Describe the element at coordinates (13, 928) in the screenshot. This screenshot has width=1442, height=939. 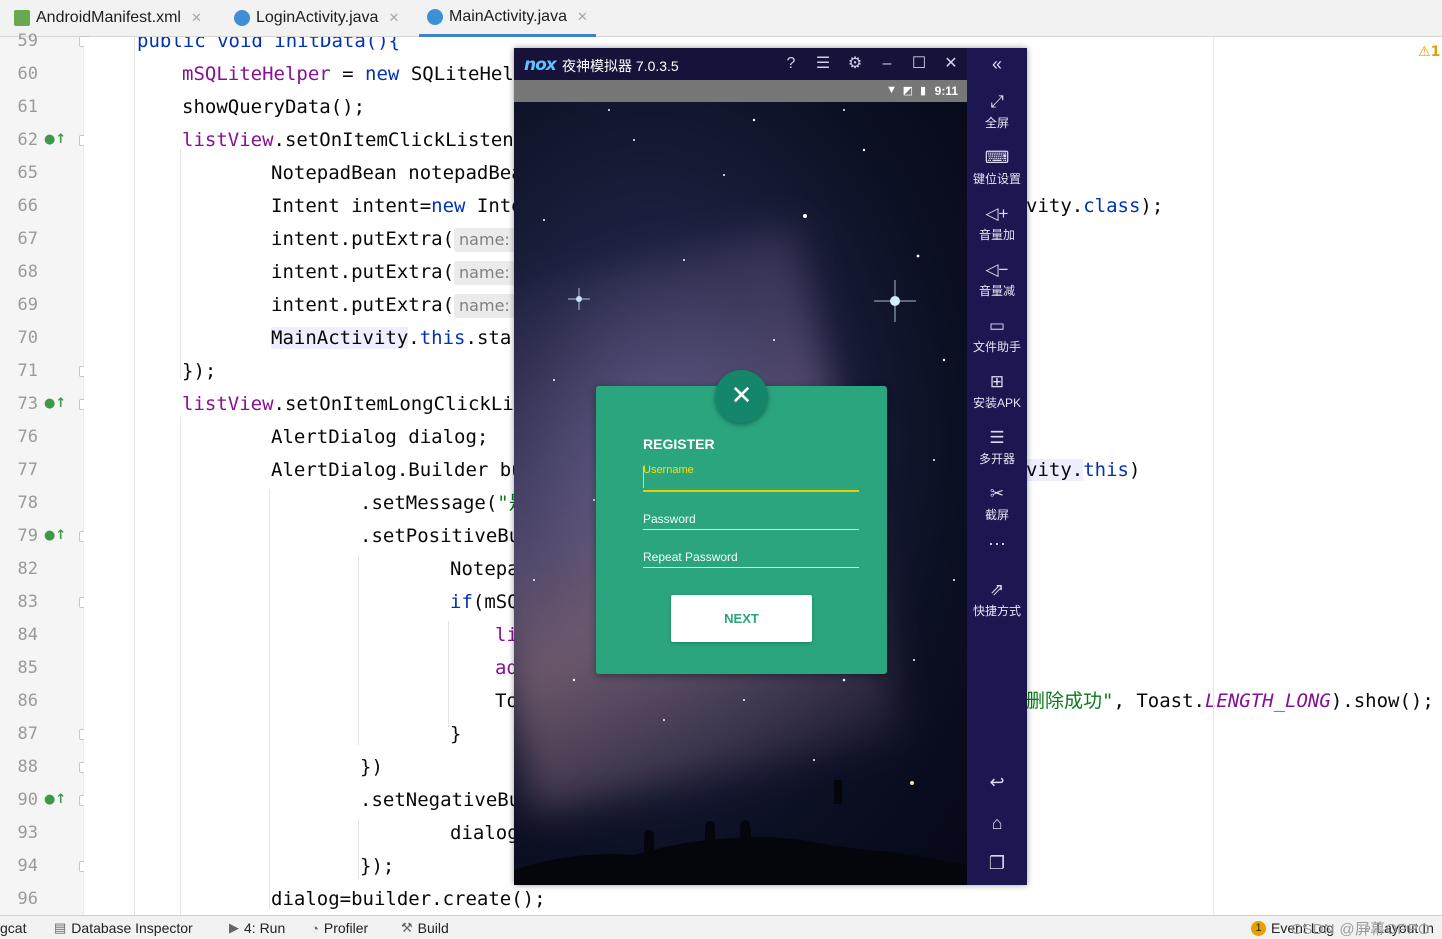
I see `logcat-tab: gcat` at that location.